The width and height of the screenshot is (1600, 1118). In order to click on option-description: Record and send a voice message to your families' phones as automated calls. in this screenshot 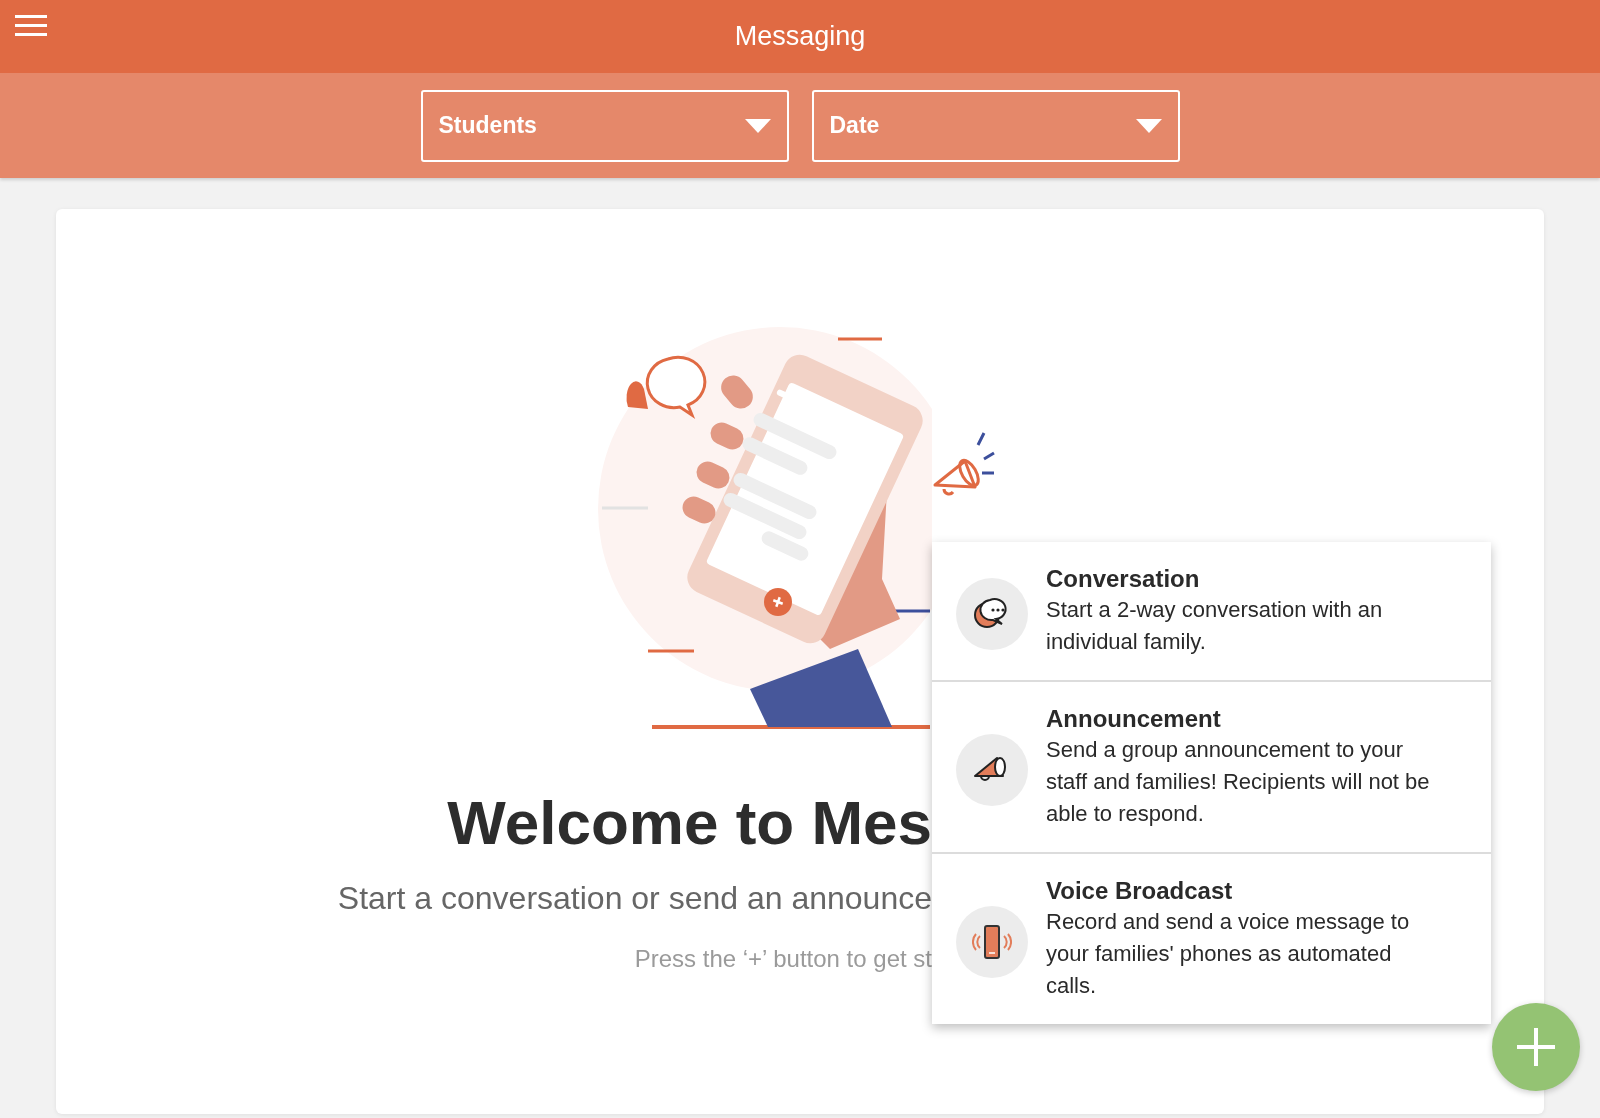, I will do `click(1228, 954)`.